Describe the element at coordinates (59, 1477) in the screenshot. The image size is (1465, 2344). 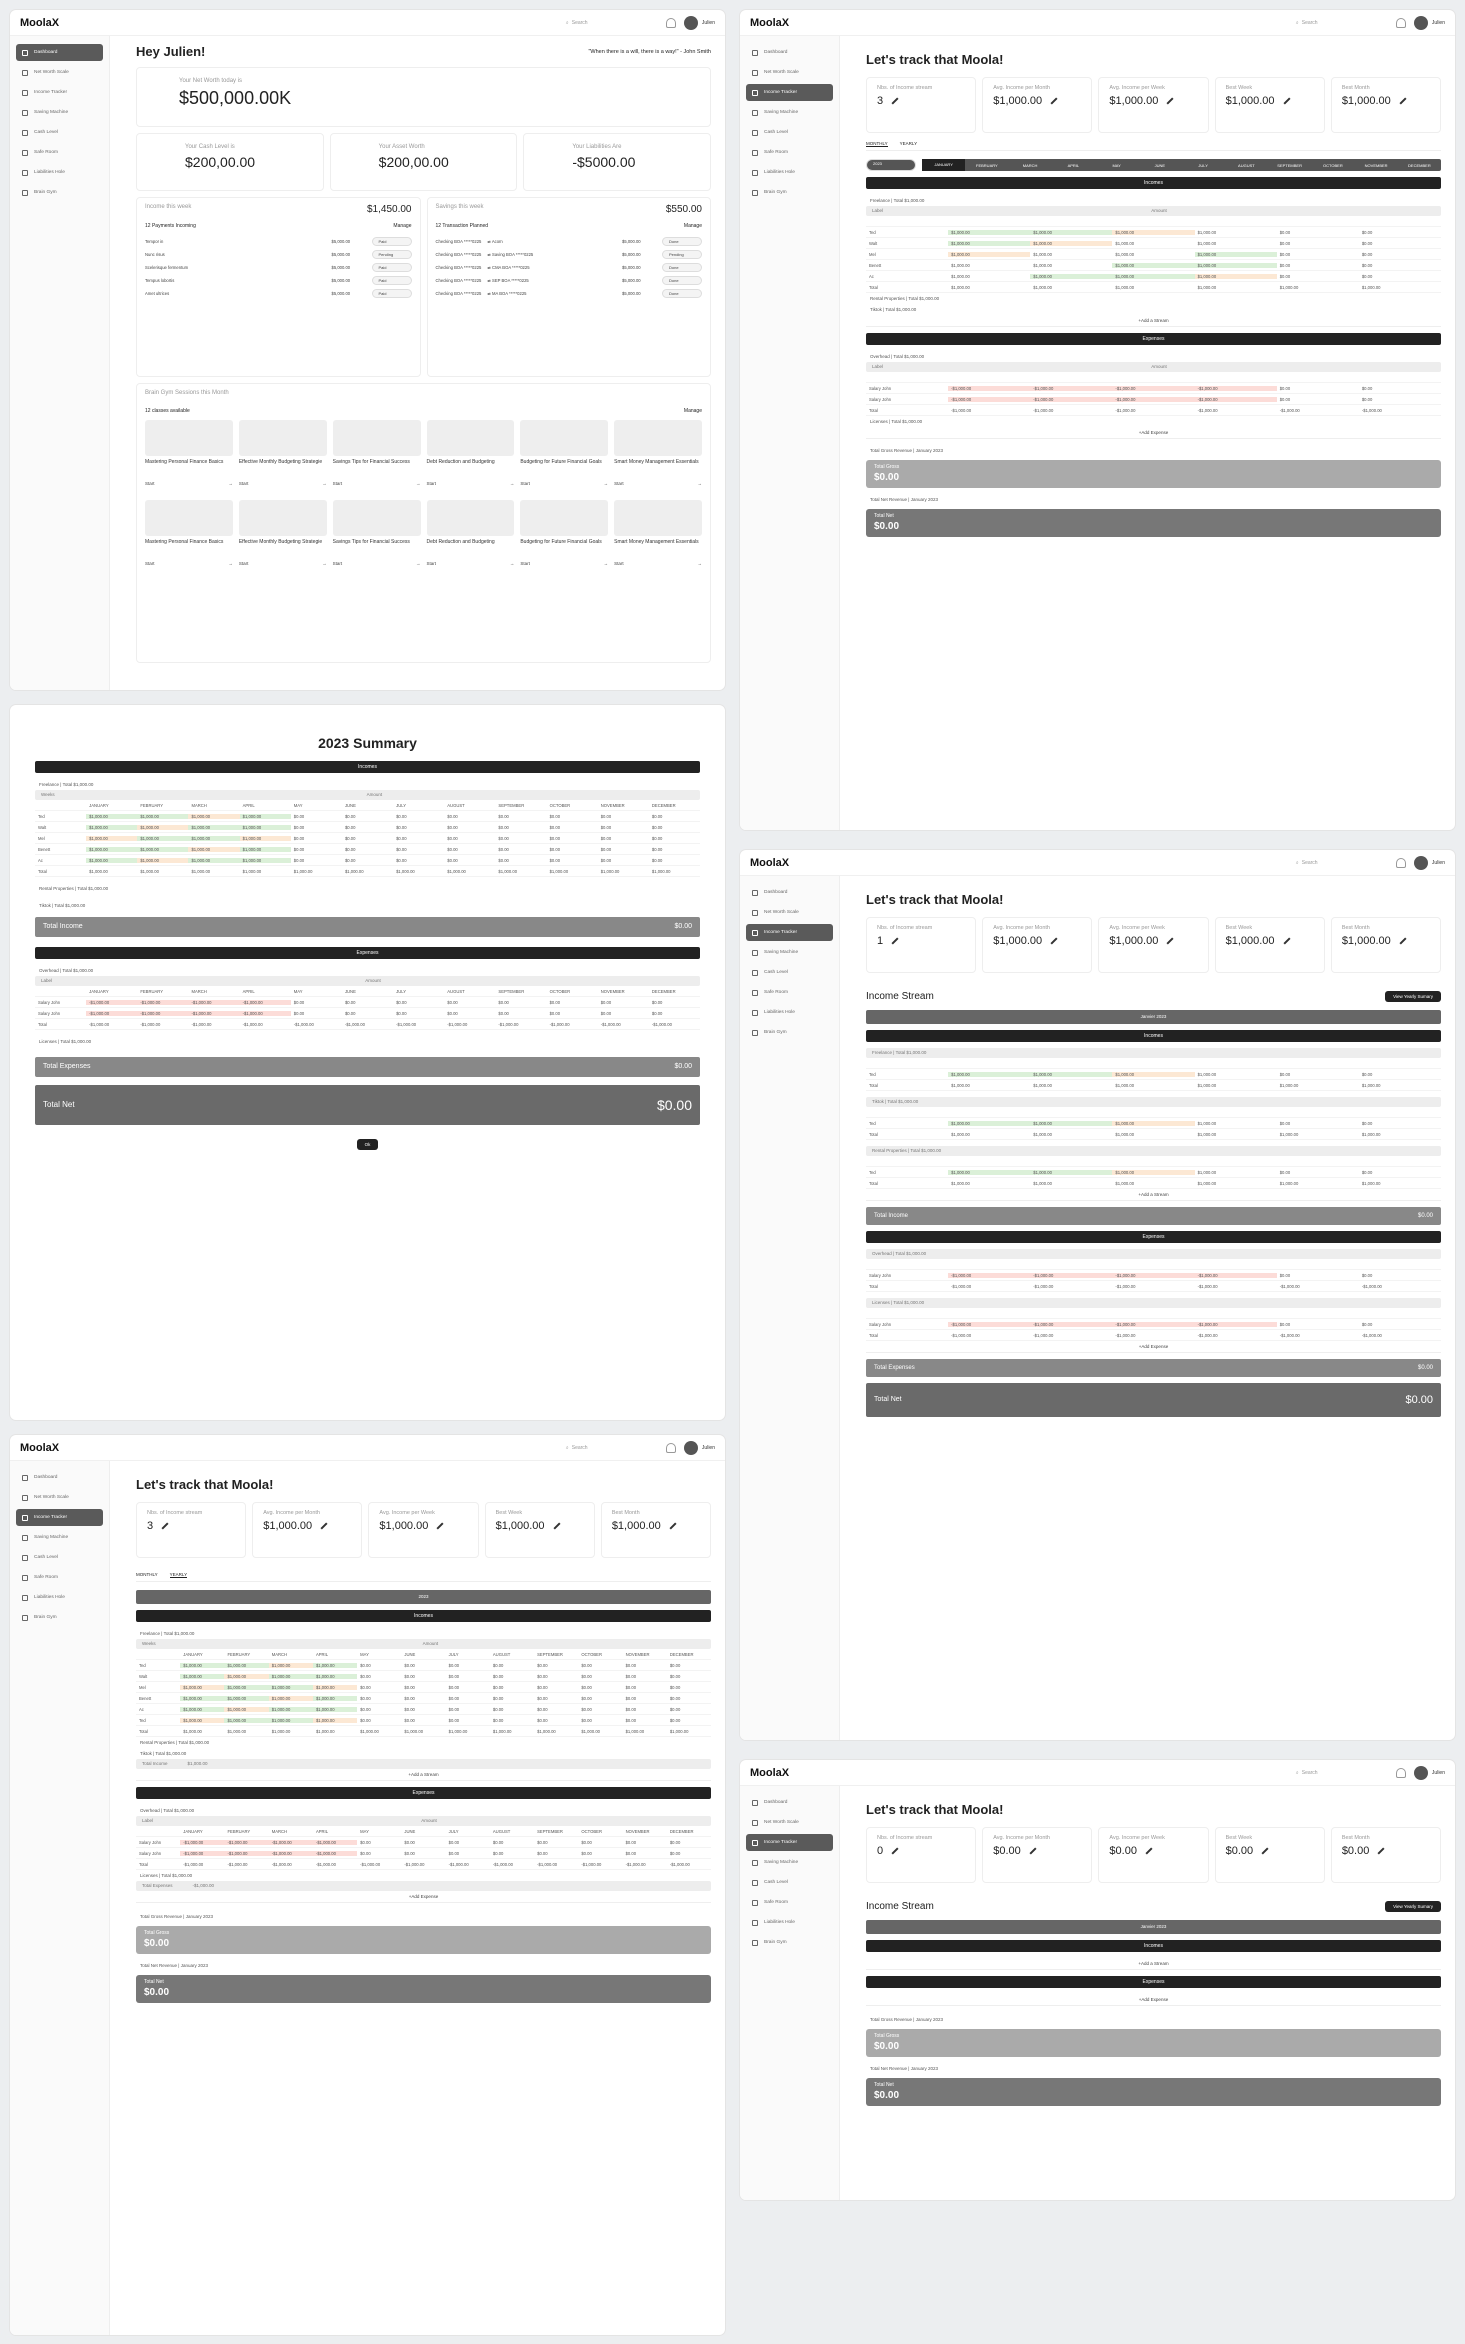
I see `sidebar-item-dashboard: Dashboard` at that location.